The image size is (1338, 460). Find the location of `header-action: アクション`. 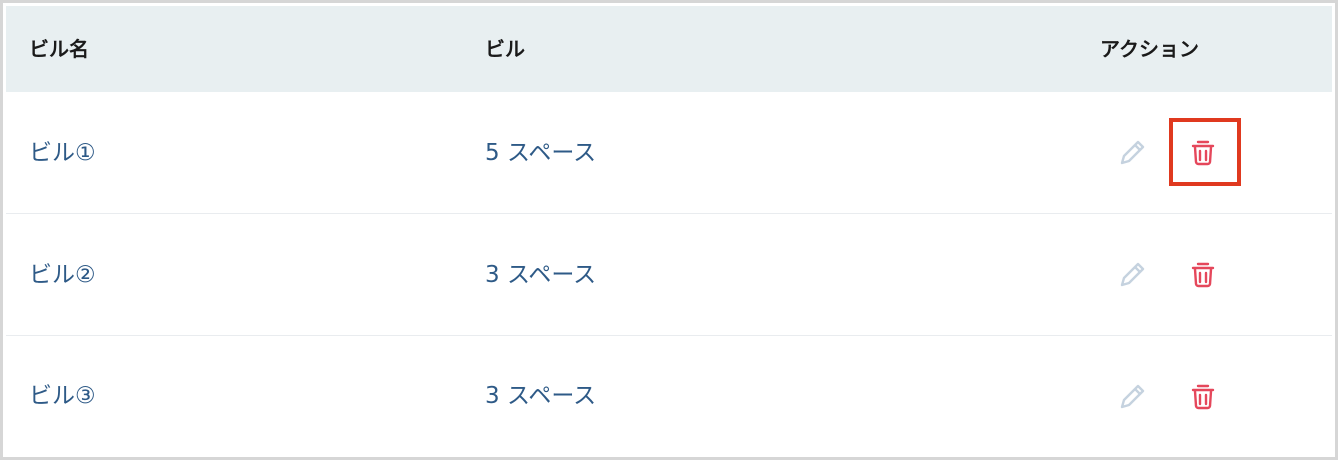

header-action: アクション is located at coordinates (1149, 49).